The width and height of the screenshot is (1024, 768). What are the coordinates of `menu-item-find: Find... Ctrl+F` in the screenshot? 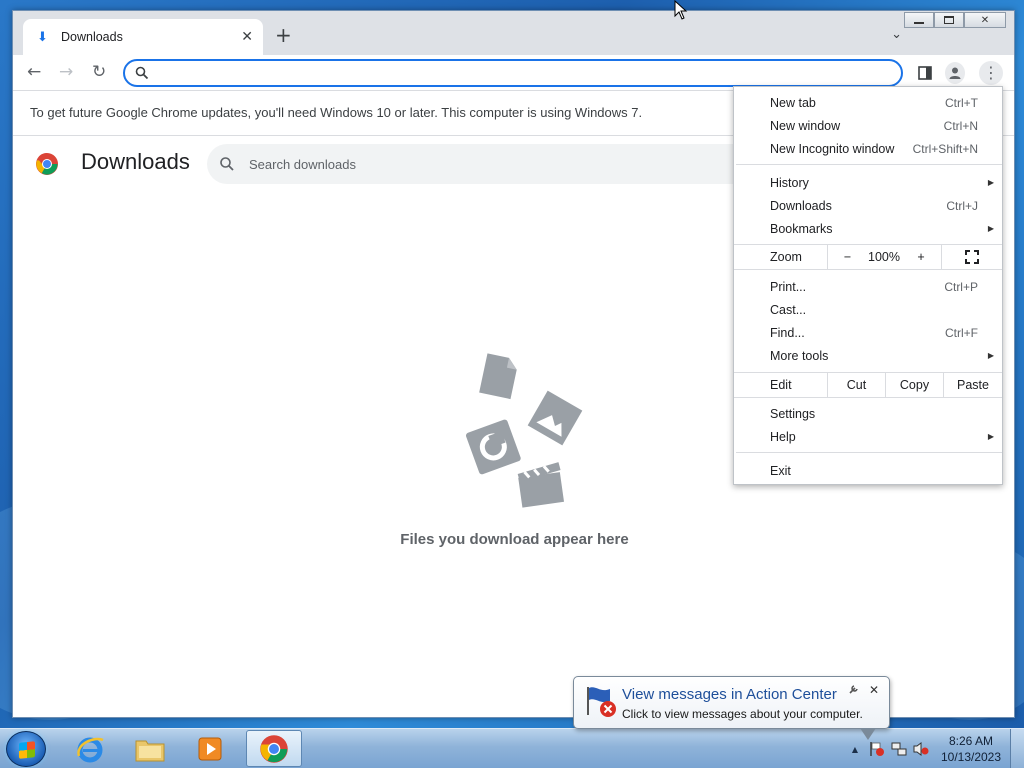 It's located at (868, 332).